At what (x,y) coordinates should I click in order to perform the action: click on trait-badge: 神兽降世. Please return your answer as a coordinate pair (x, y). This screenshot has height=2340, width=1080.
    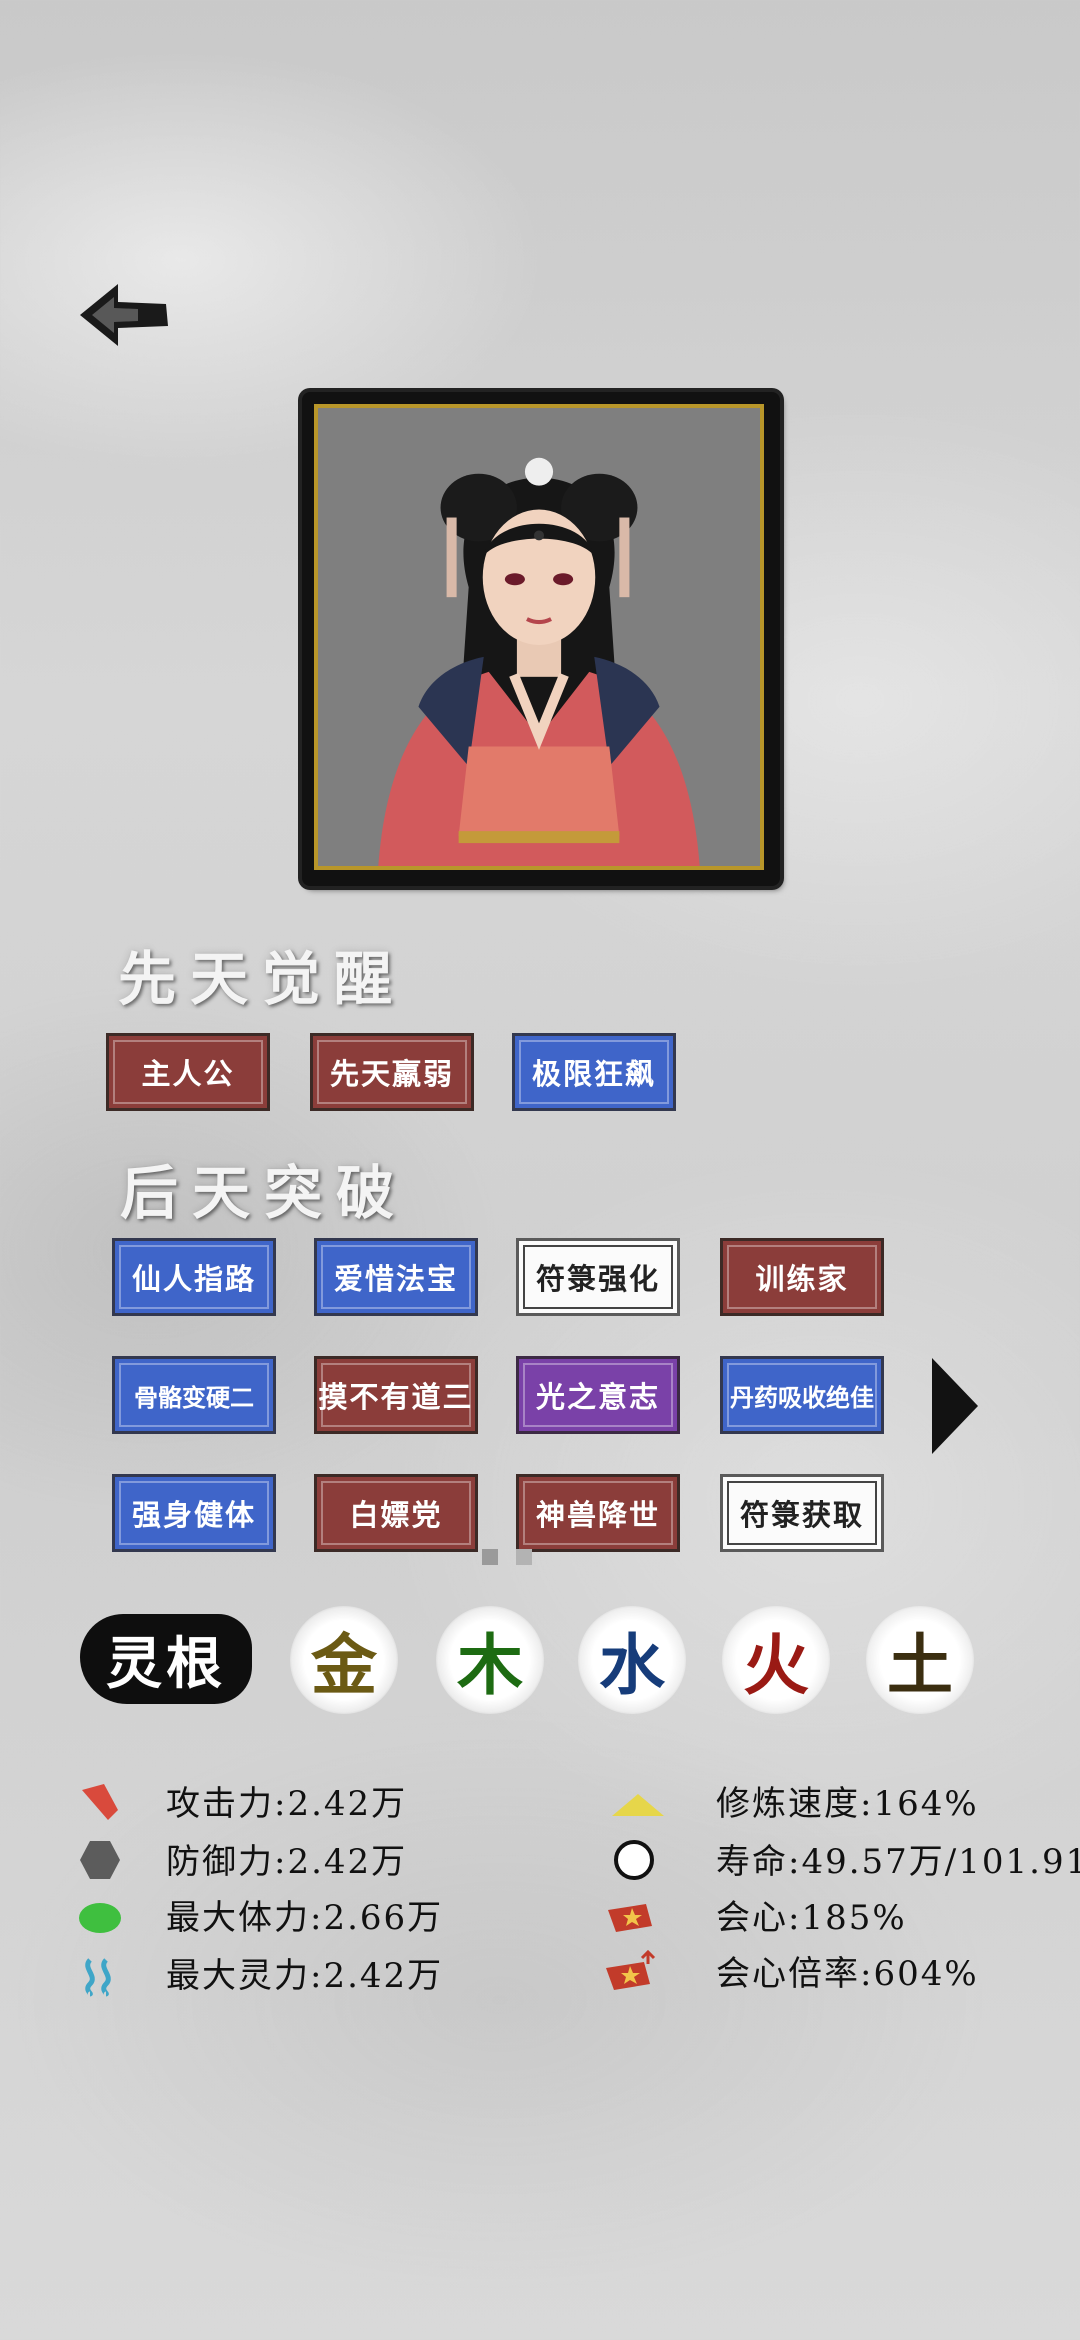
    Looking at the image, I should click on (598, 1513).